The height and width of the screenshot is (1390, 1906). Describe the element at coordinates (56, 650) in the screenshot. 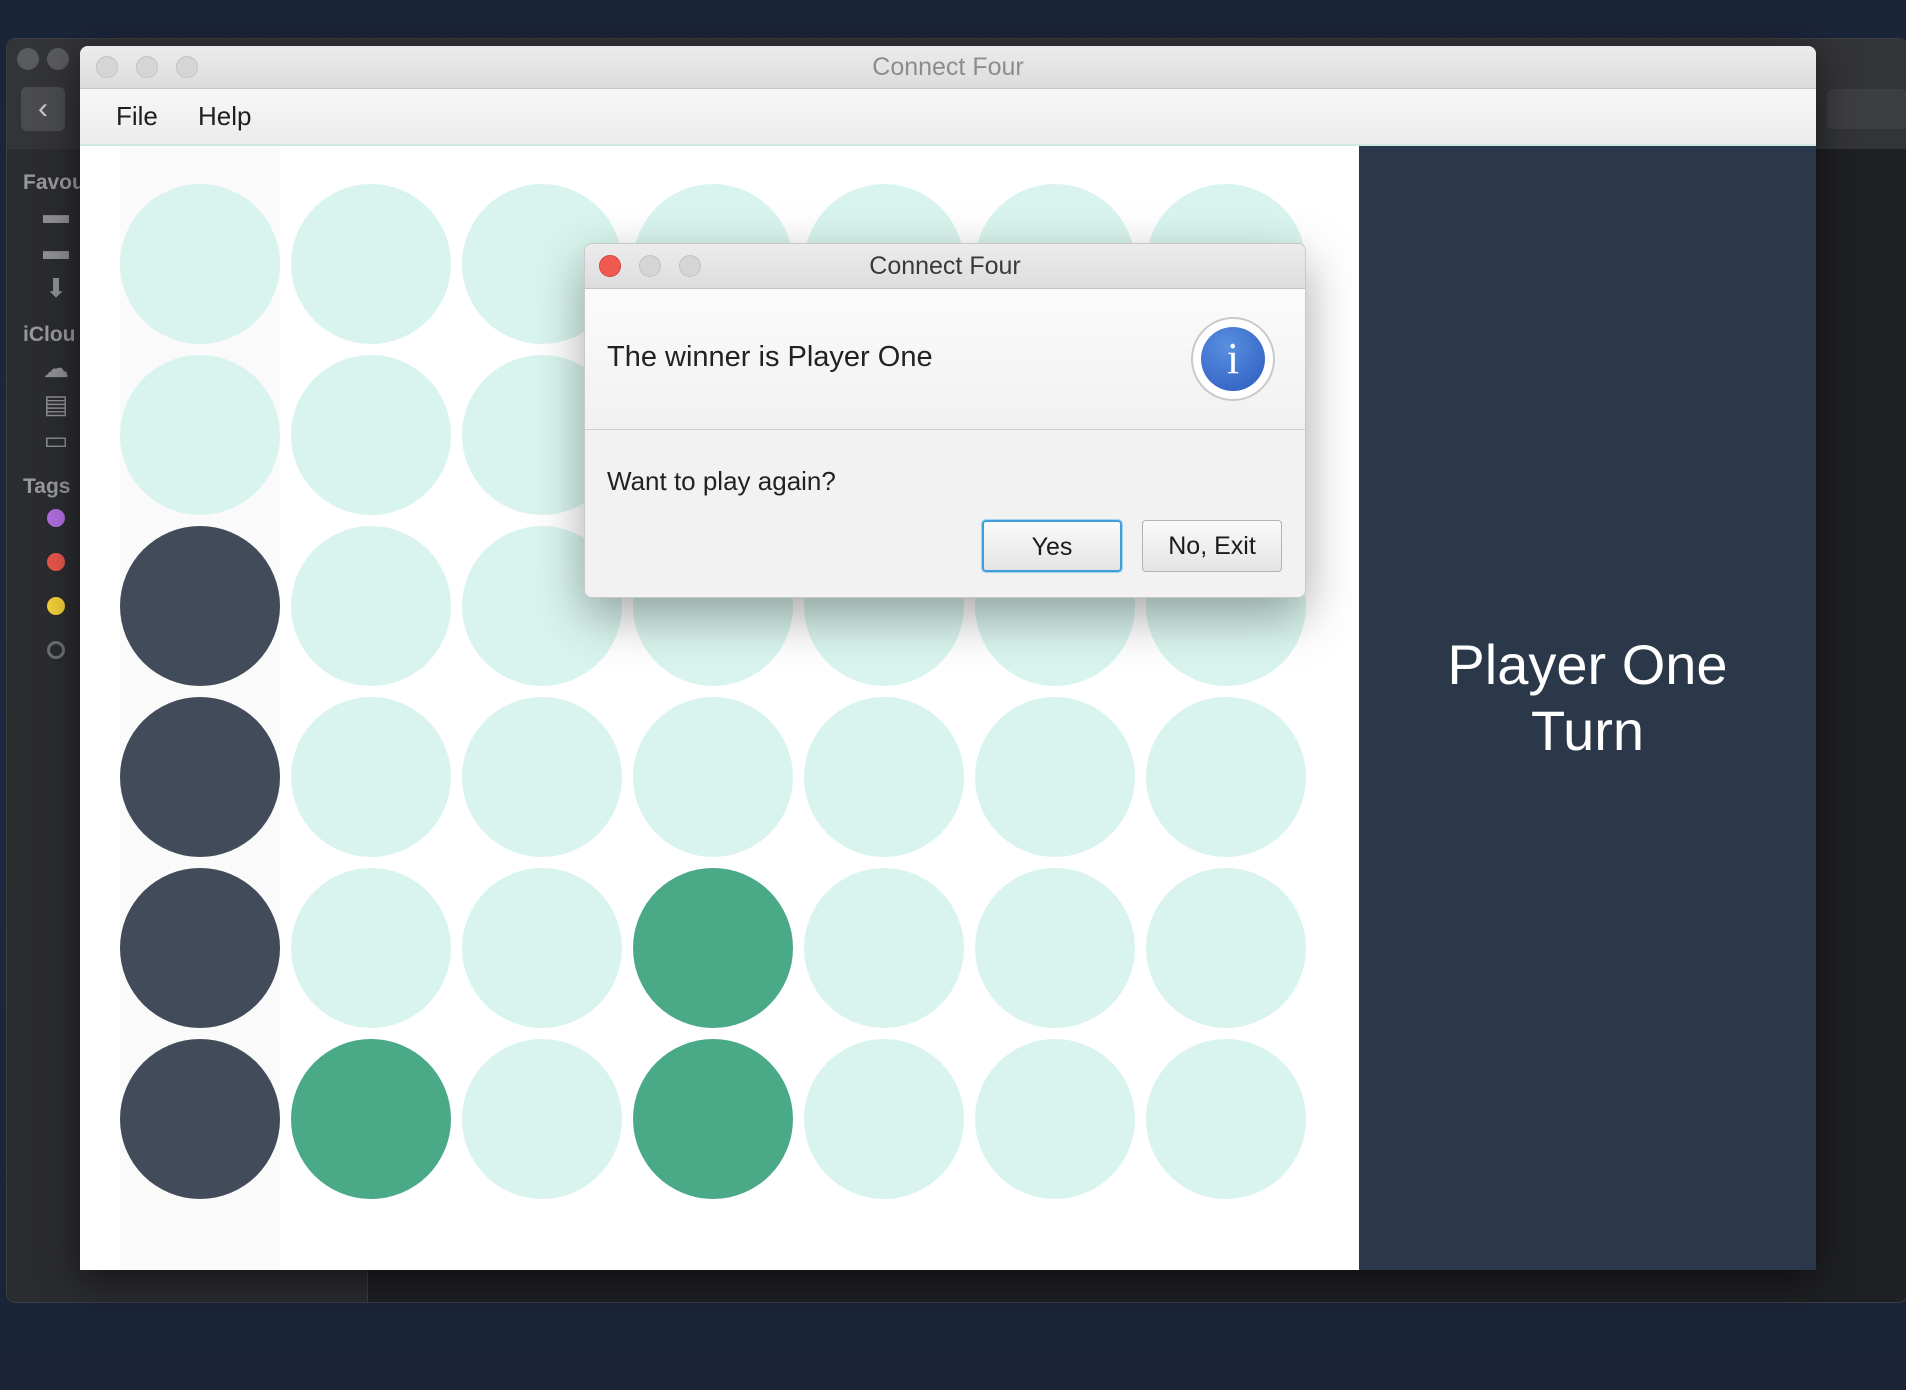

I see `tag-all-tags` at that location.